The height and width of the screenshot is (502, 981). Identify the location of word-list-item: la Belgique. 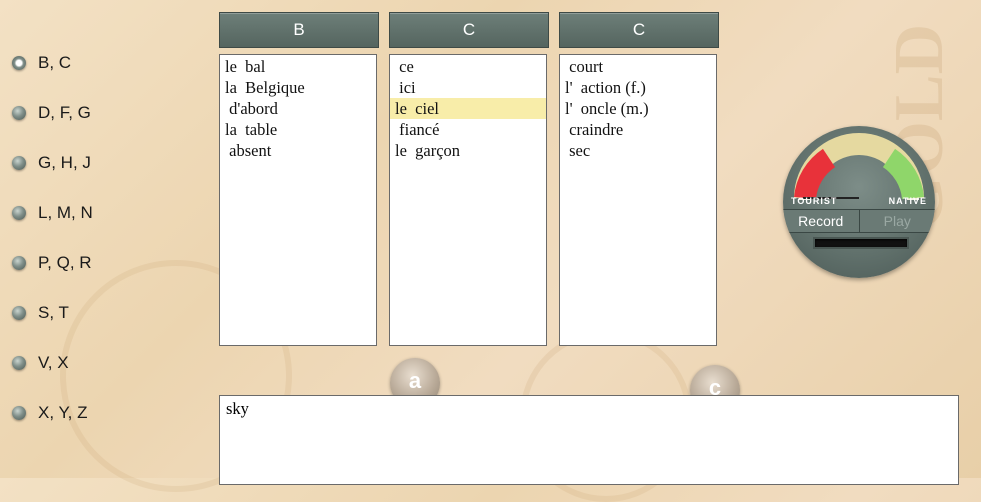
(298, 87).